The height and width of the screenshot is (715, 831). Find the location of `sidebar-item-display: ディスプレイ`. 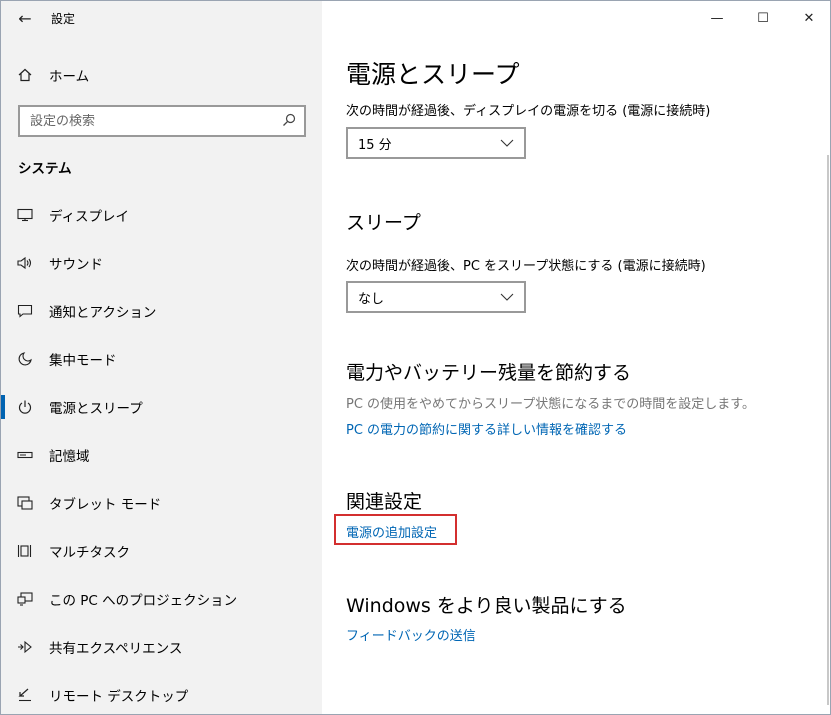

sidebar-item-display: ディスプレイ is located at coordinates (161, 215).